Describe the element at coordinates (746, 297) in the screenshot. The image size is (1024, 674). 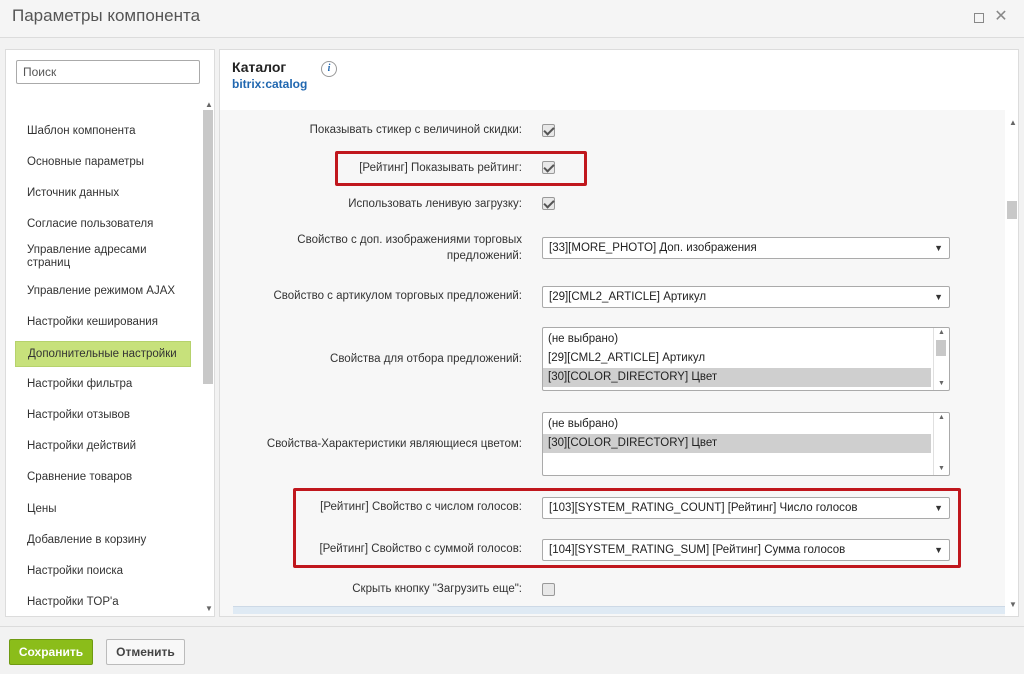
I see `offer-article-select: [29][CML2_ARTICLE] Артикул ▼` at that location.